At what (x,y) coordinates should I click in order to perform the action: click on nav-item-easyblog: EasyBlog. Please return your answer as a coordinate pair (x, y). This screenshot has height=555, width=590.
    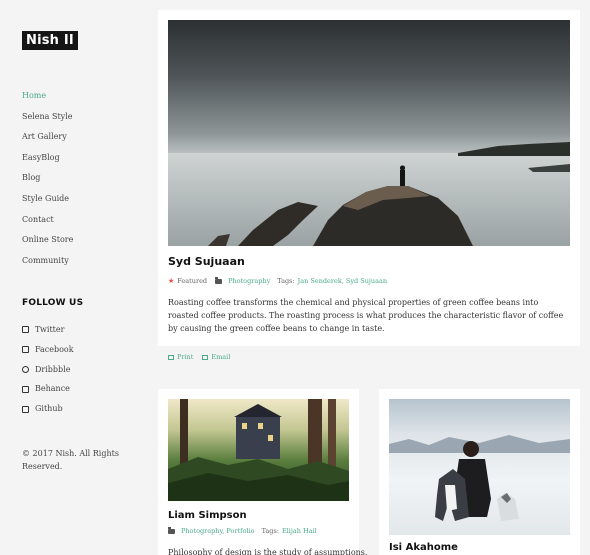
    Looking at the image, I should click on (47, 158).